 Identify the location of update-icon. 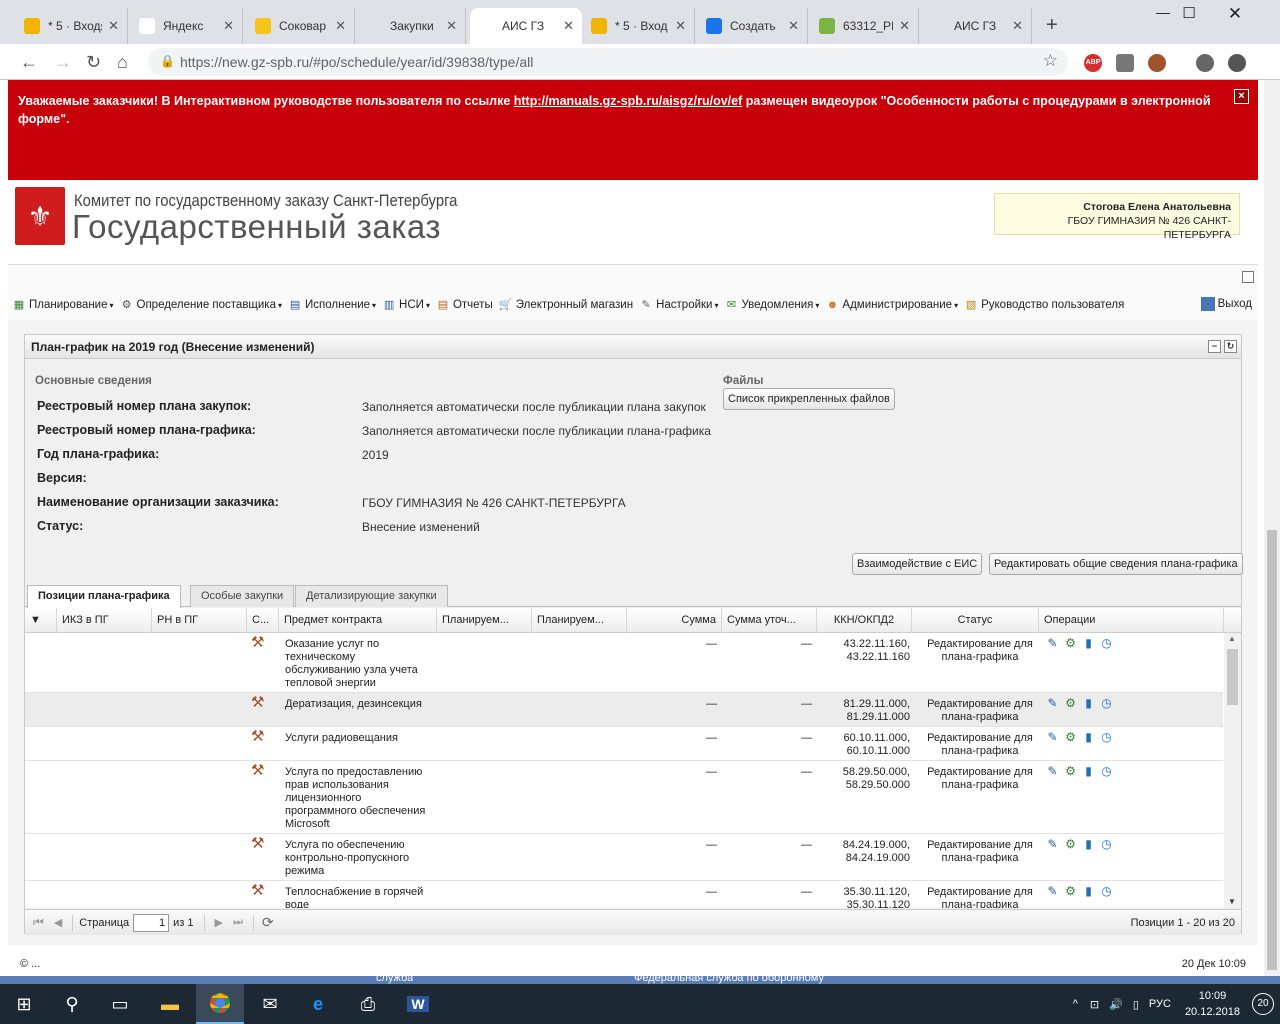
(1237, 63).